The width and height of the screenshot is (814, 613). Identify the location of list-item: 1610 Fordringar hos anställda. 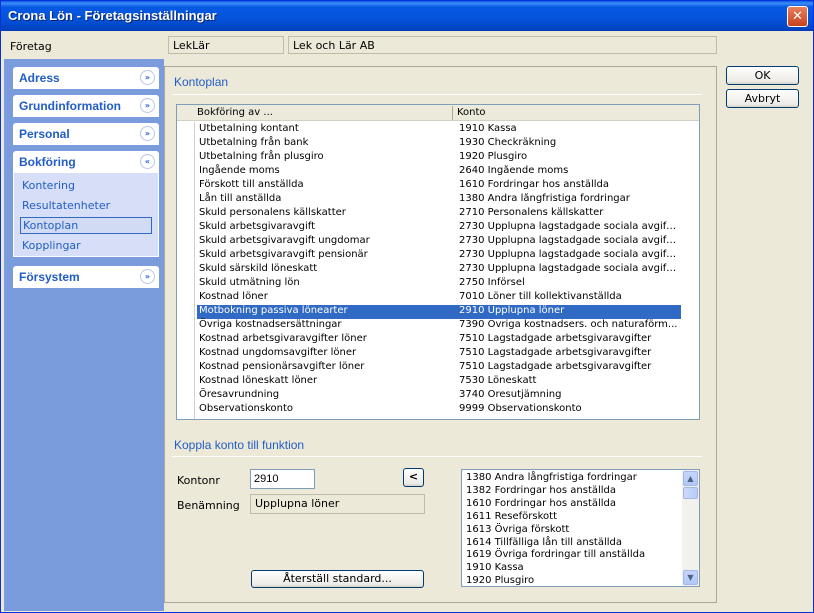
(541, 503).